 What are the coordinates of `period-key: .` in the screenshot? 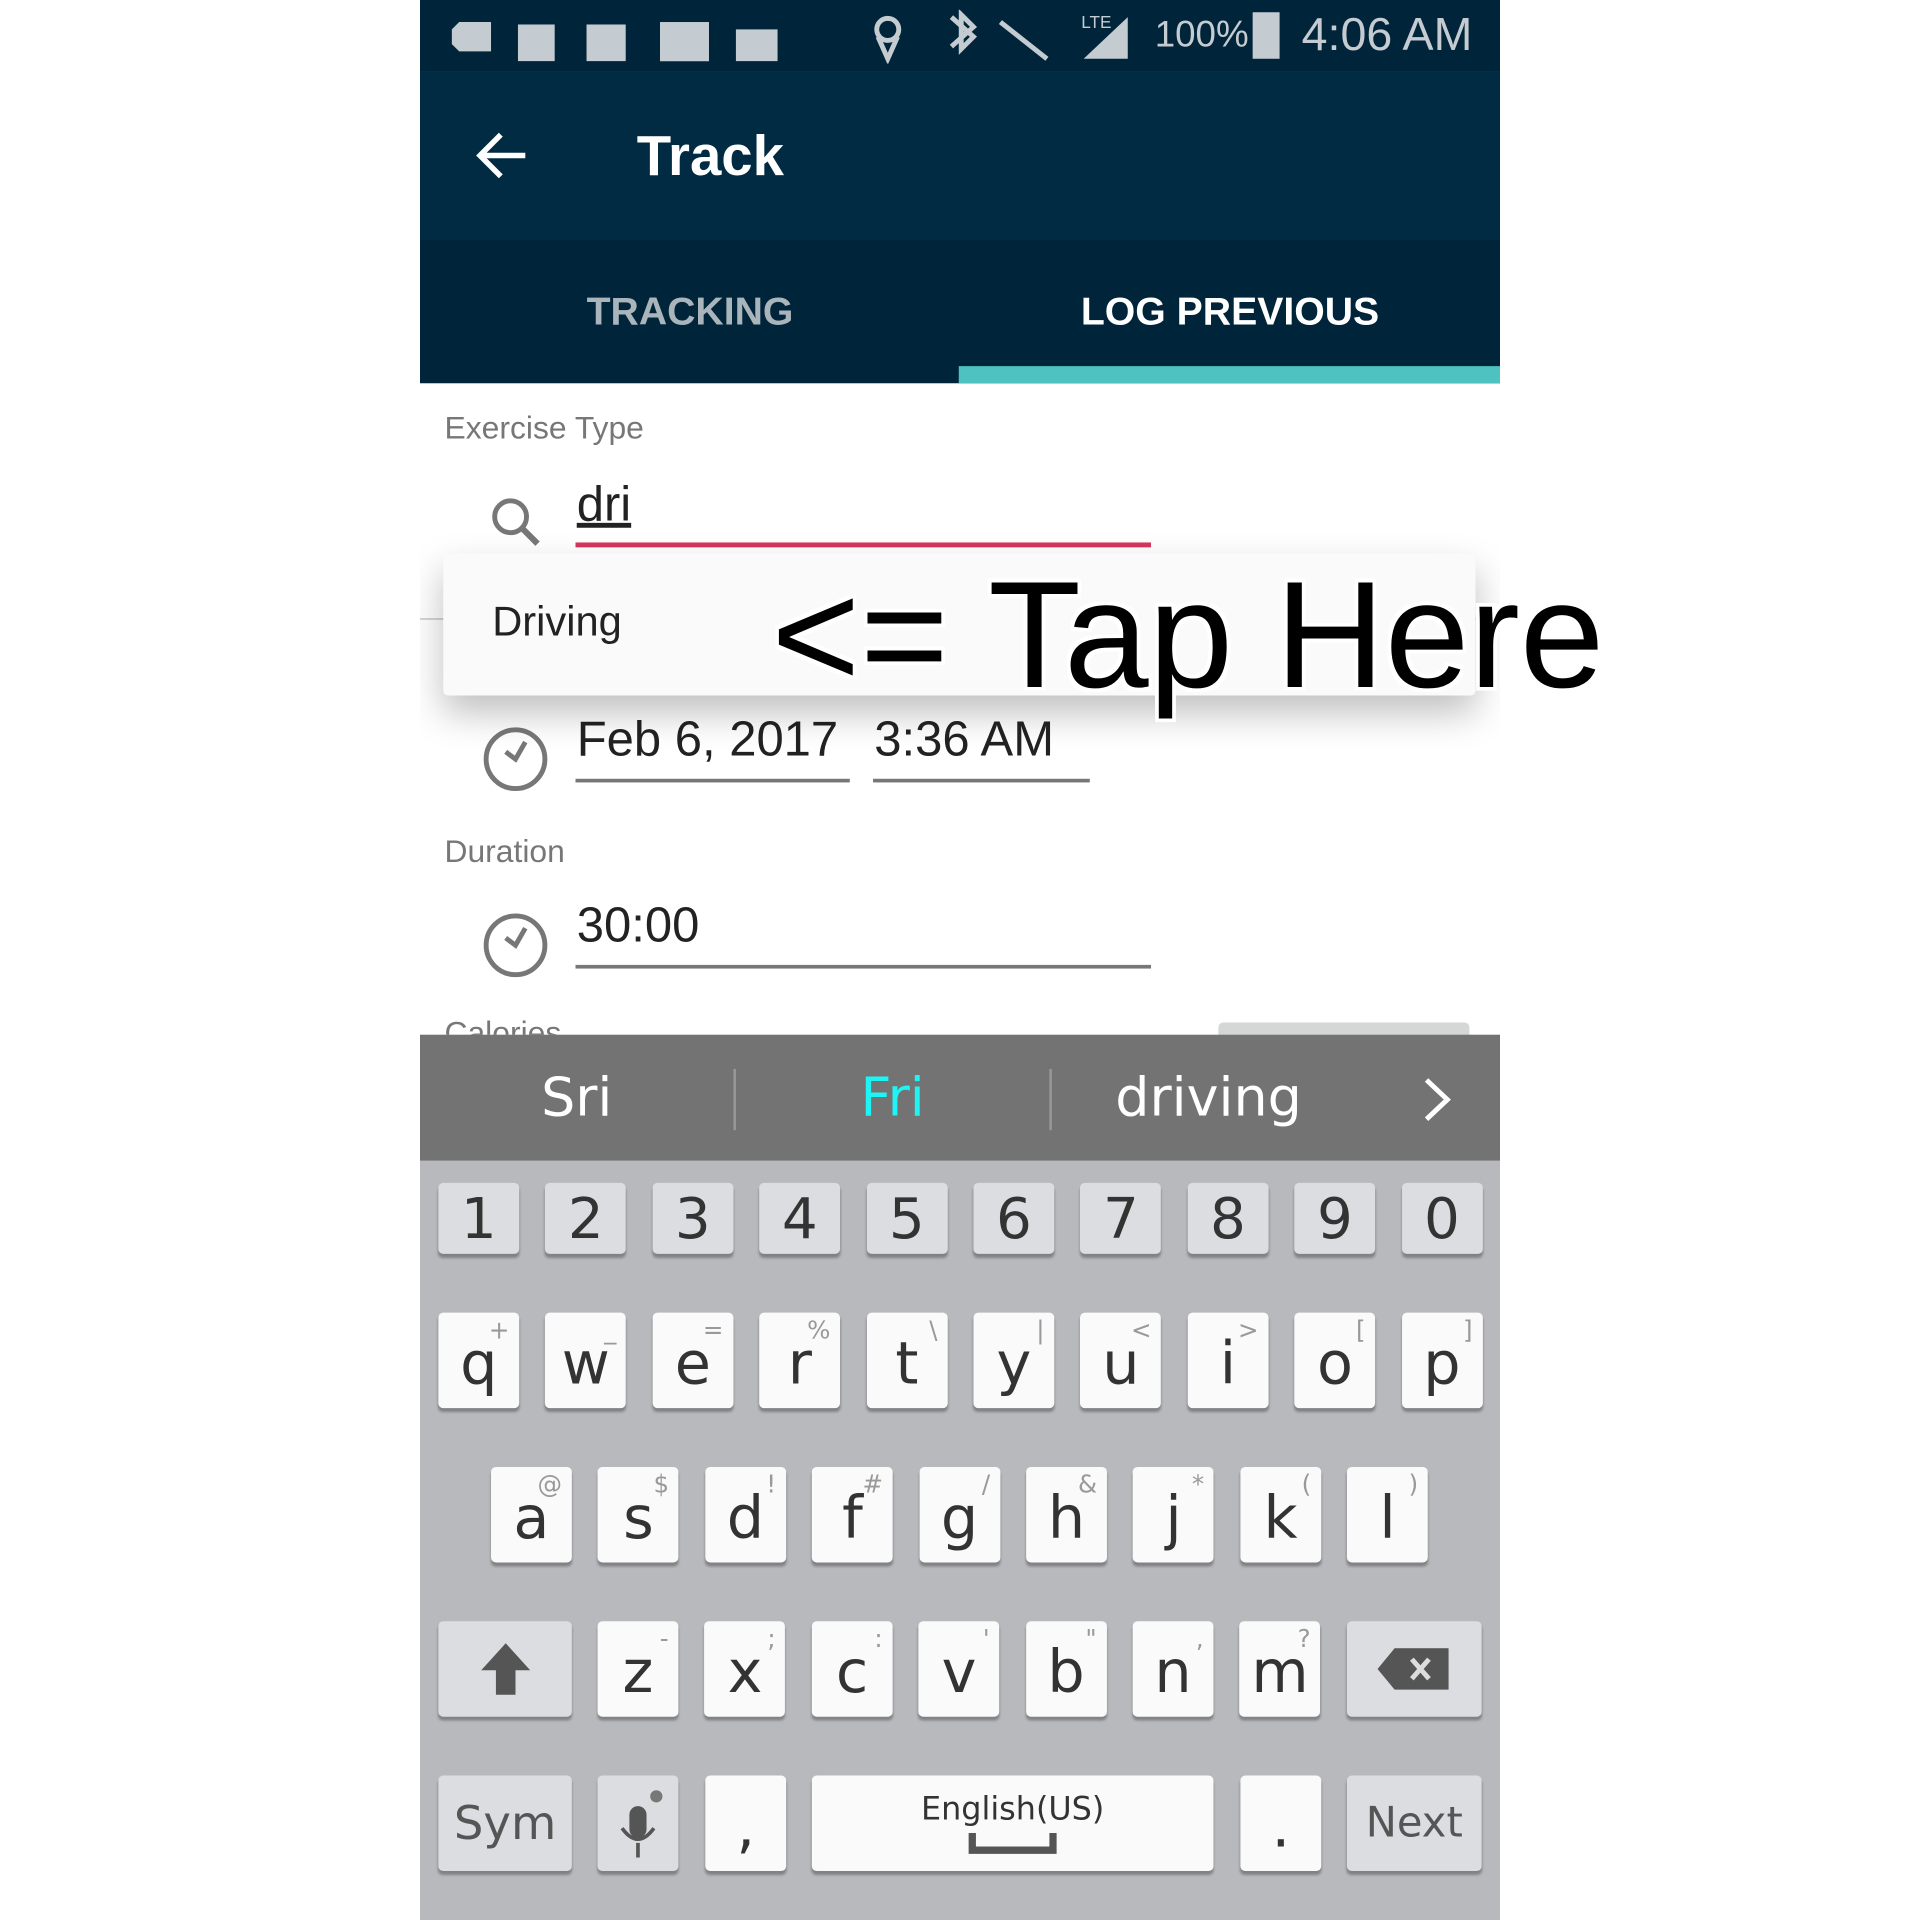 It's located at (1281, 1823).